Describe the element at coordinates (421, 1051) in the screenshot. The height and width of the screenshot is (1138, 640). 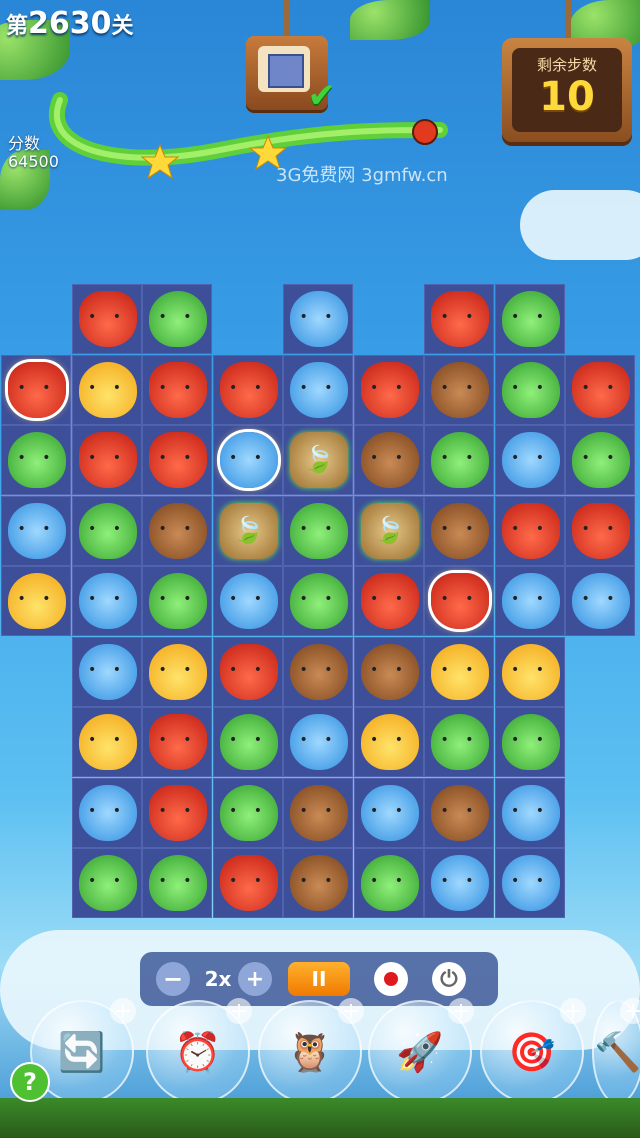
I see `rocket-booster: 🚀 +` at that location.